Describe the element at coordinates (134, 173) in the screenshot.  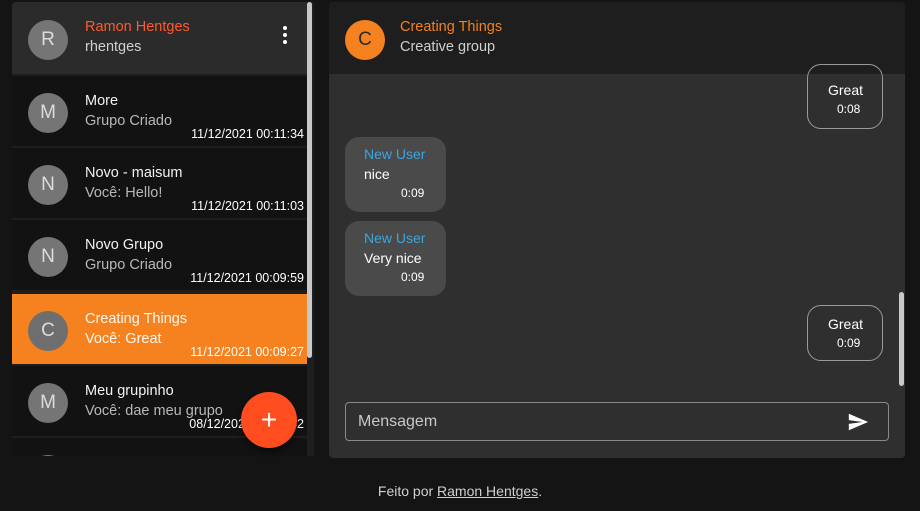
I see `chat-name: Novo - maisum` at that location.